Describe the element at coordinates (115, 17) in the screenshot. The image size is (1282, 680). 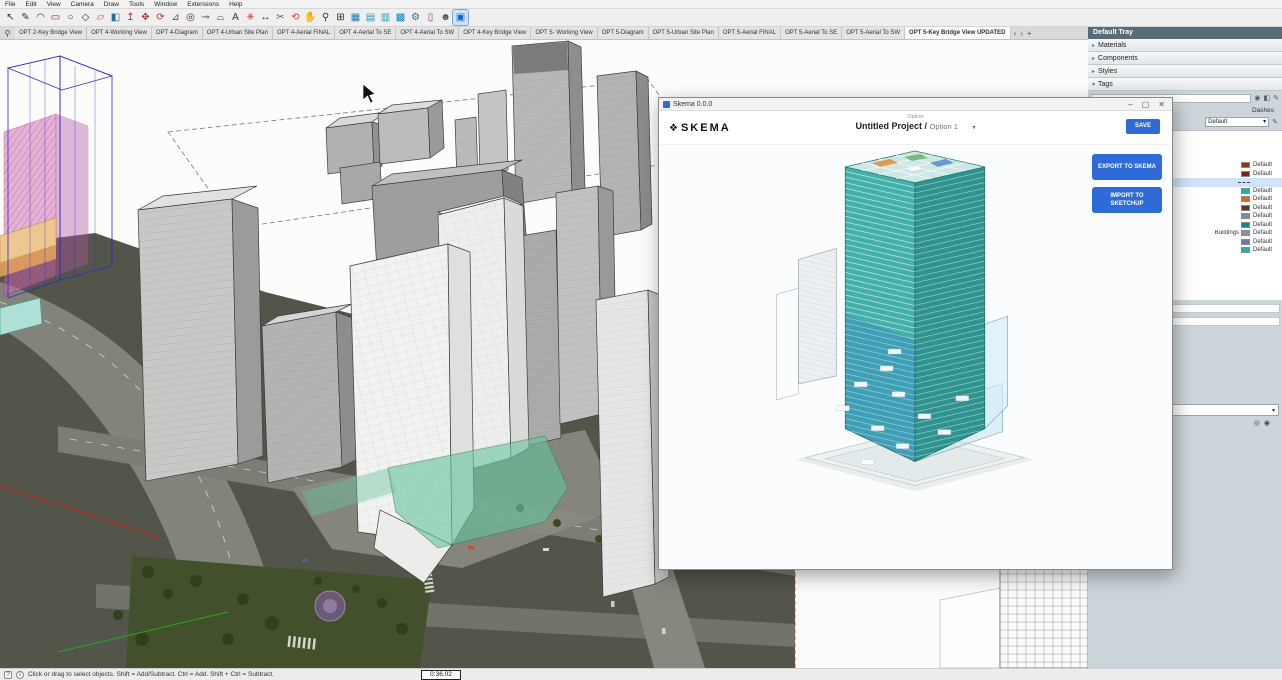
I see `paint-bucket-tool: ◧` at that location.